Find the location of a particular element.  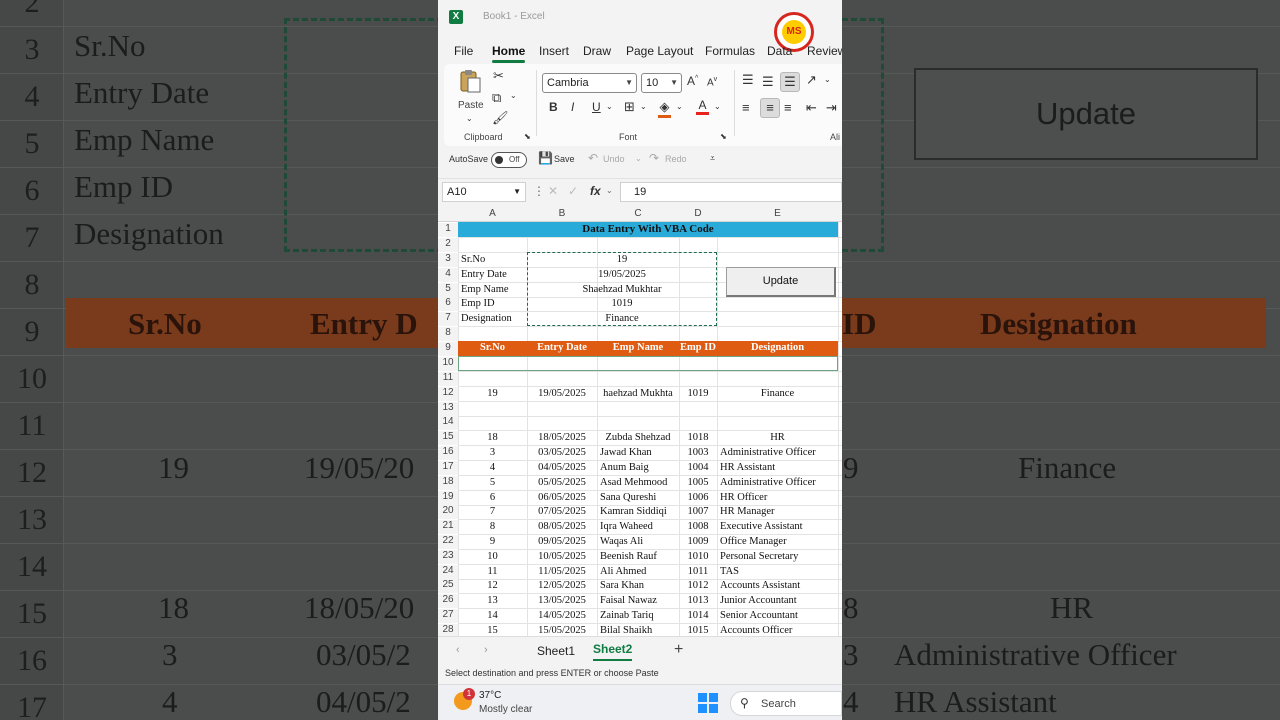

row-header-15: 15 is located at coordinates (448, 438).